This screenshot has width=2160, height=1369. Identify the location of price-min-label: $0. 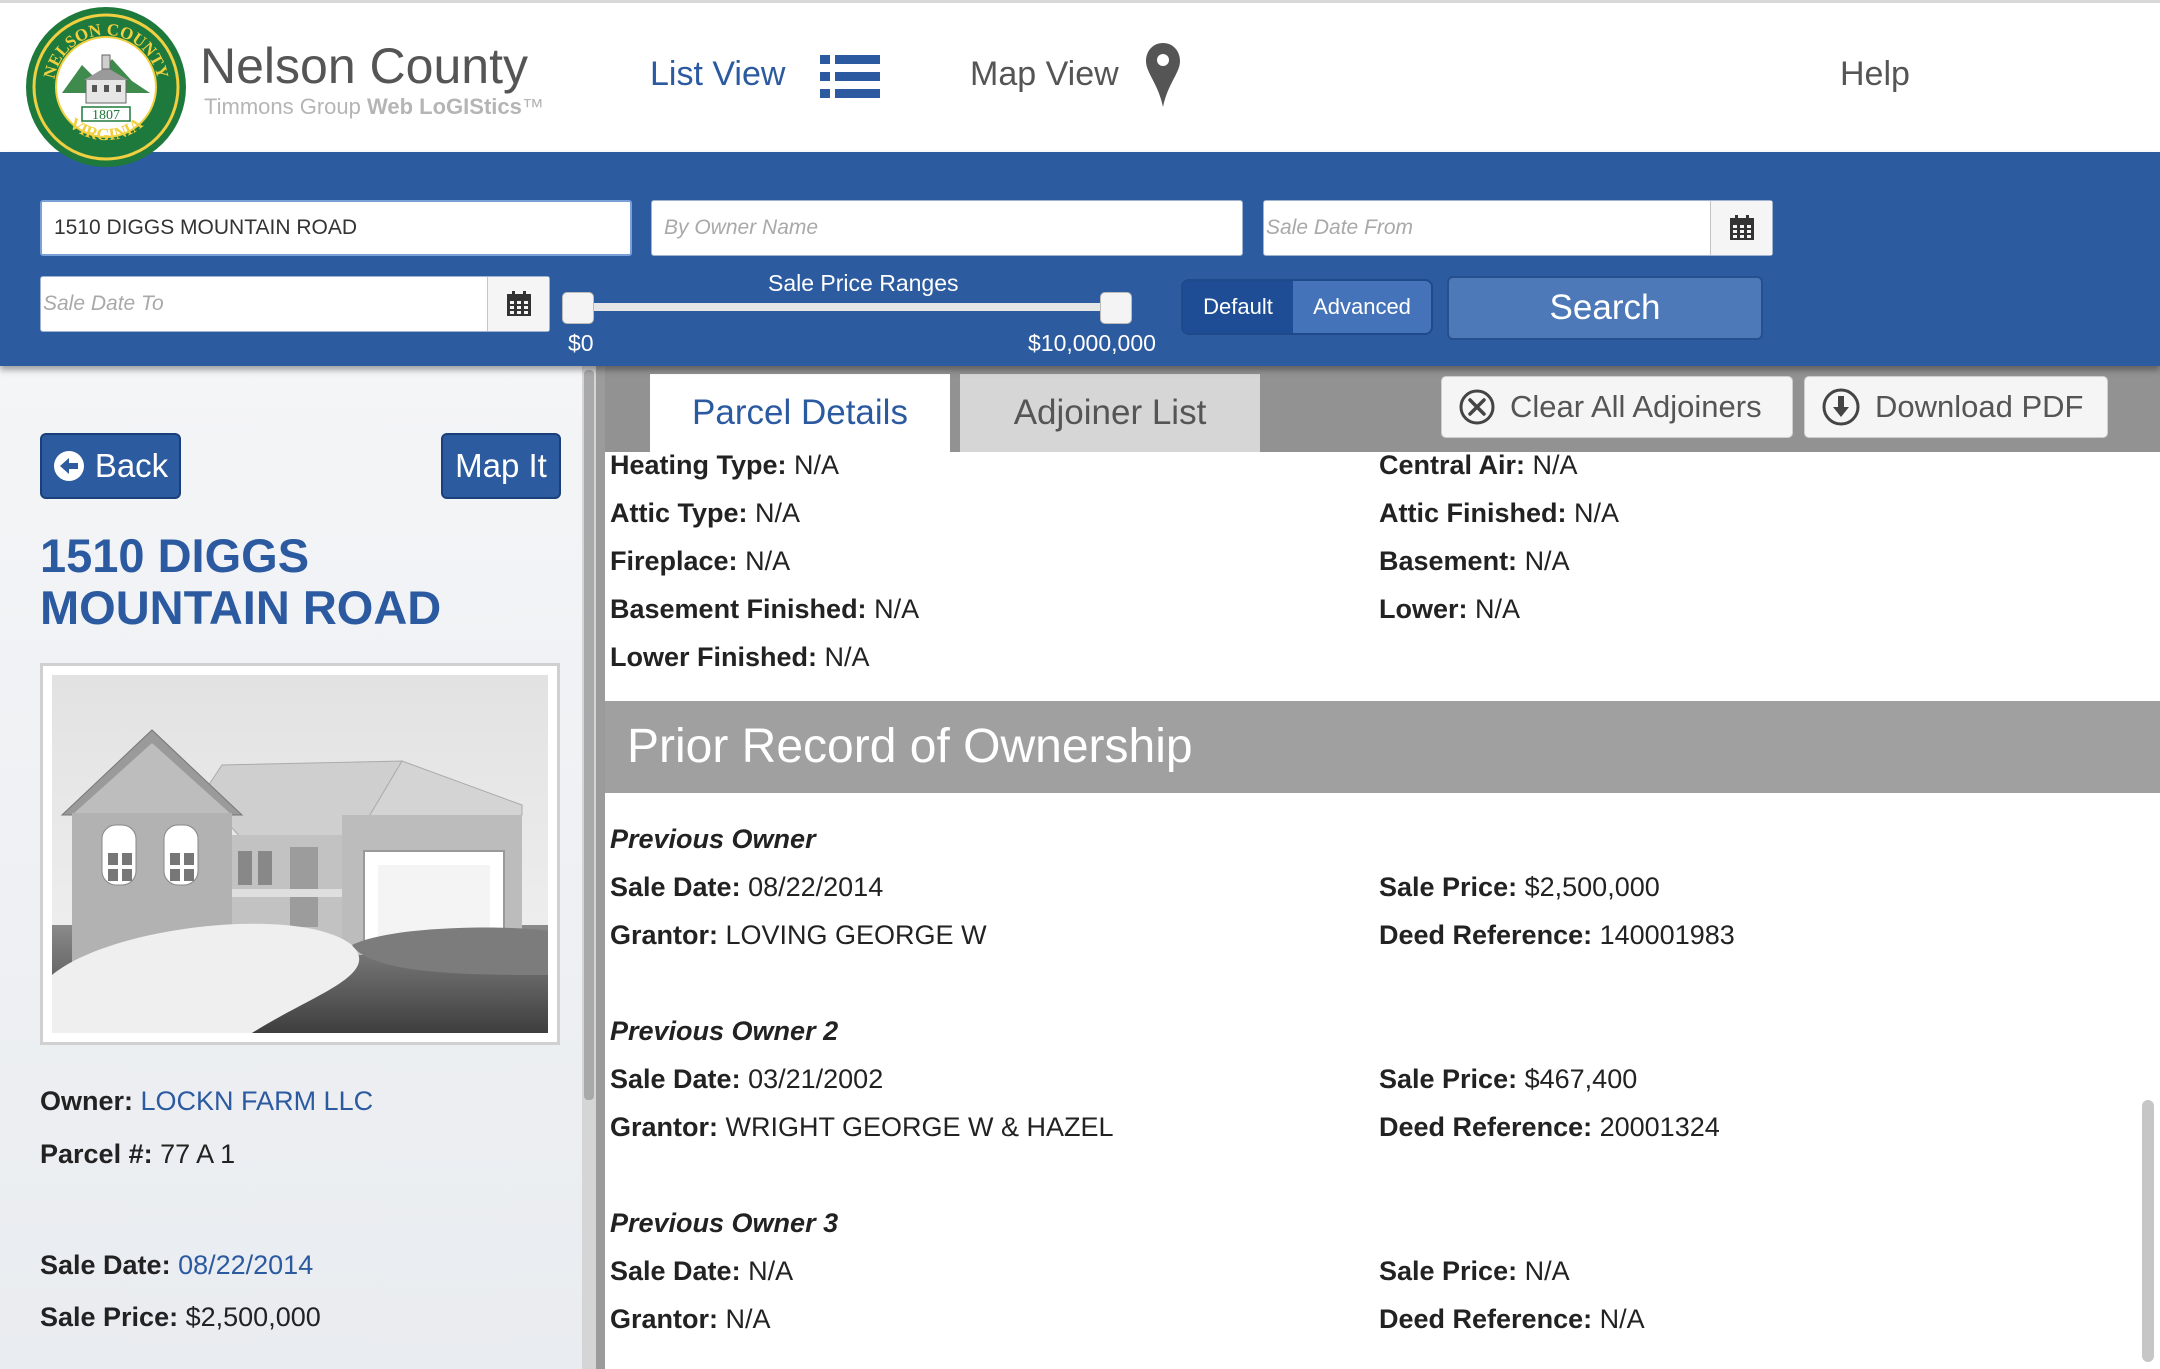
(581, 343).